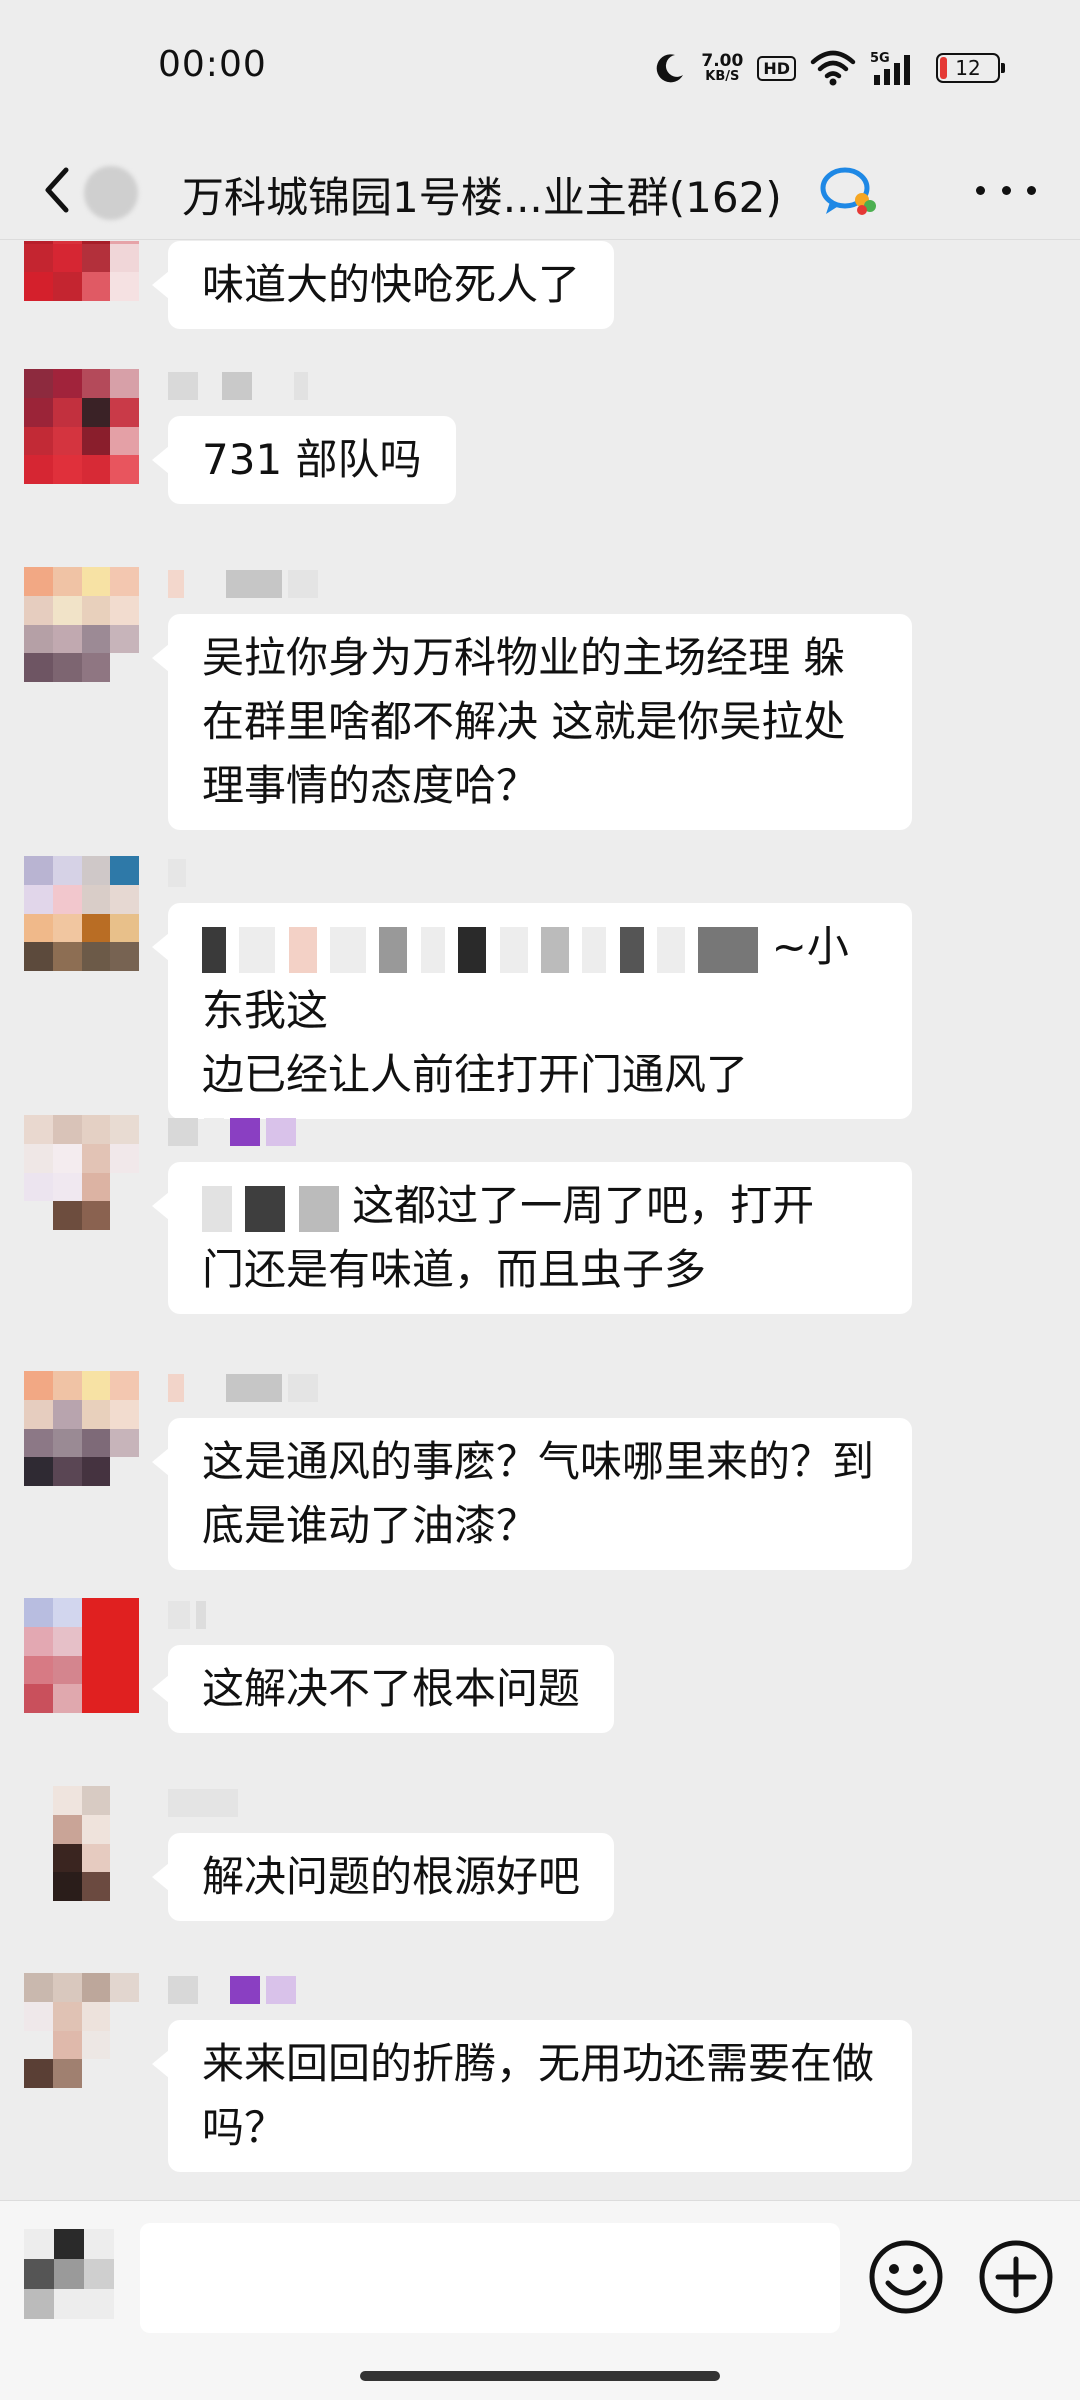  What do you see at coordinates (391, 1688) in the screenshot?
I see `message-text: 这解决不了根本问题` at bounding box center [391, 1688].